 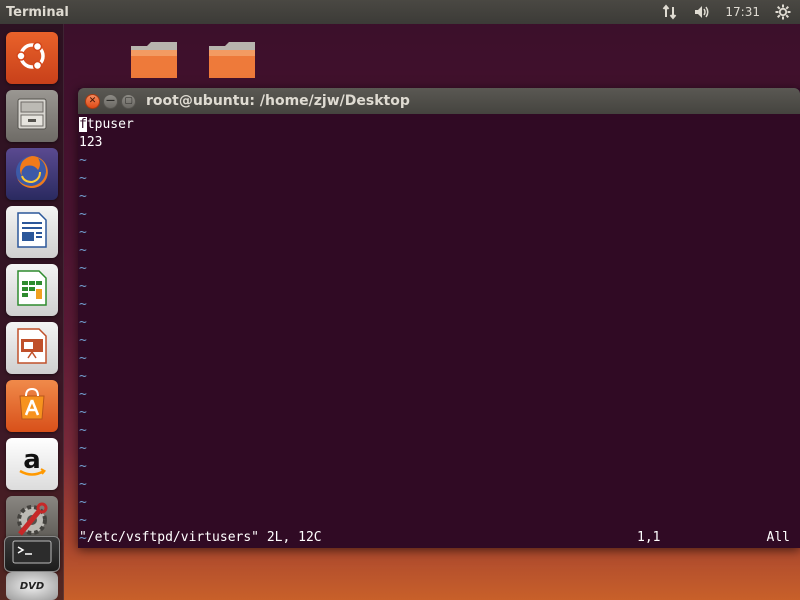 What do you see at coordinates (91, 142) in the screenshot?
I see `text-line: 123` at bounding box center [91, 142].